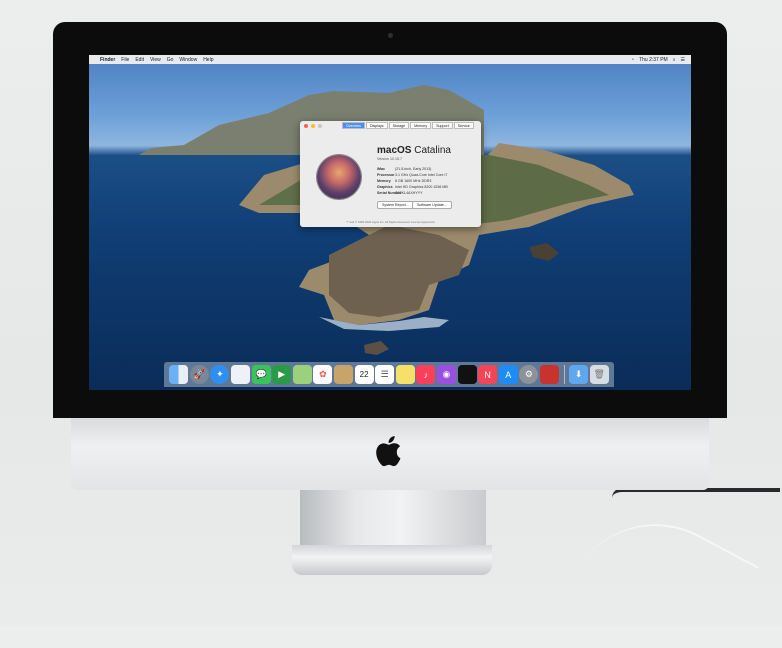 The image size is (782, 648). What do you see at coordinates (389, 193) in the screenshot?
I see `spec-key: Serial Number` at bounding box center [389, 193].